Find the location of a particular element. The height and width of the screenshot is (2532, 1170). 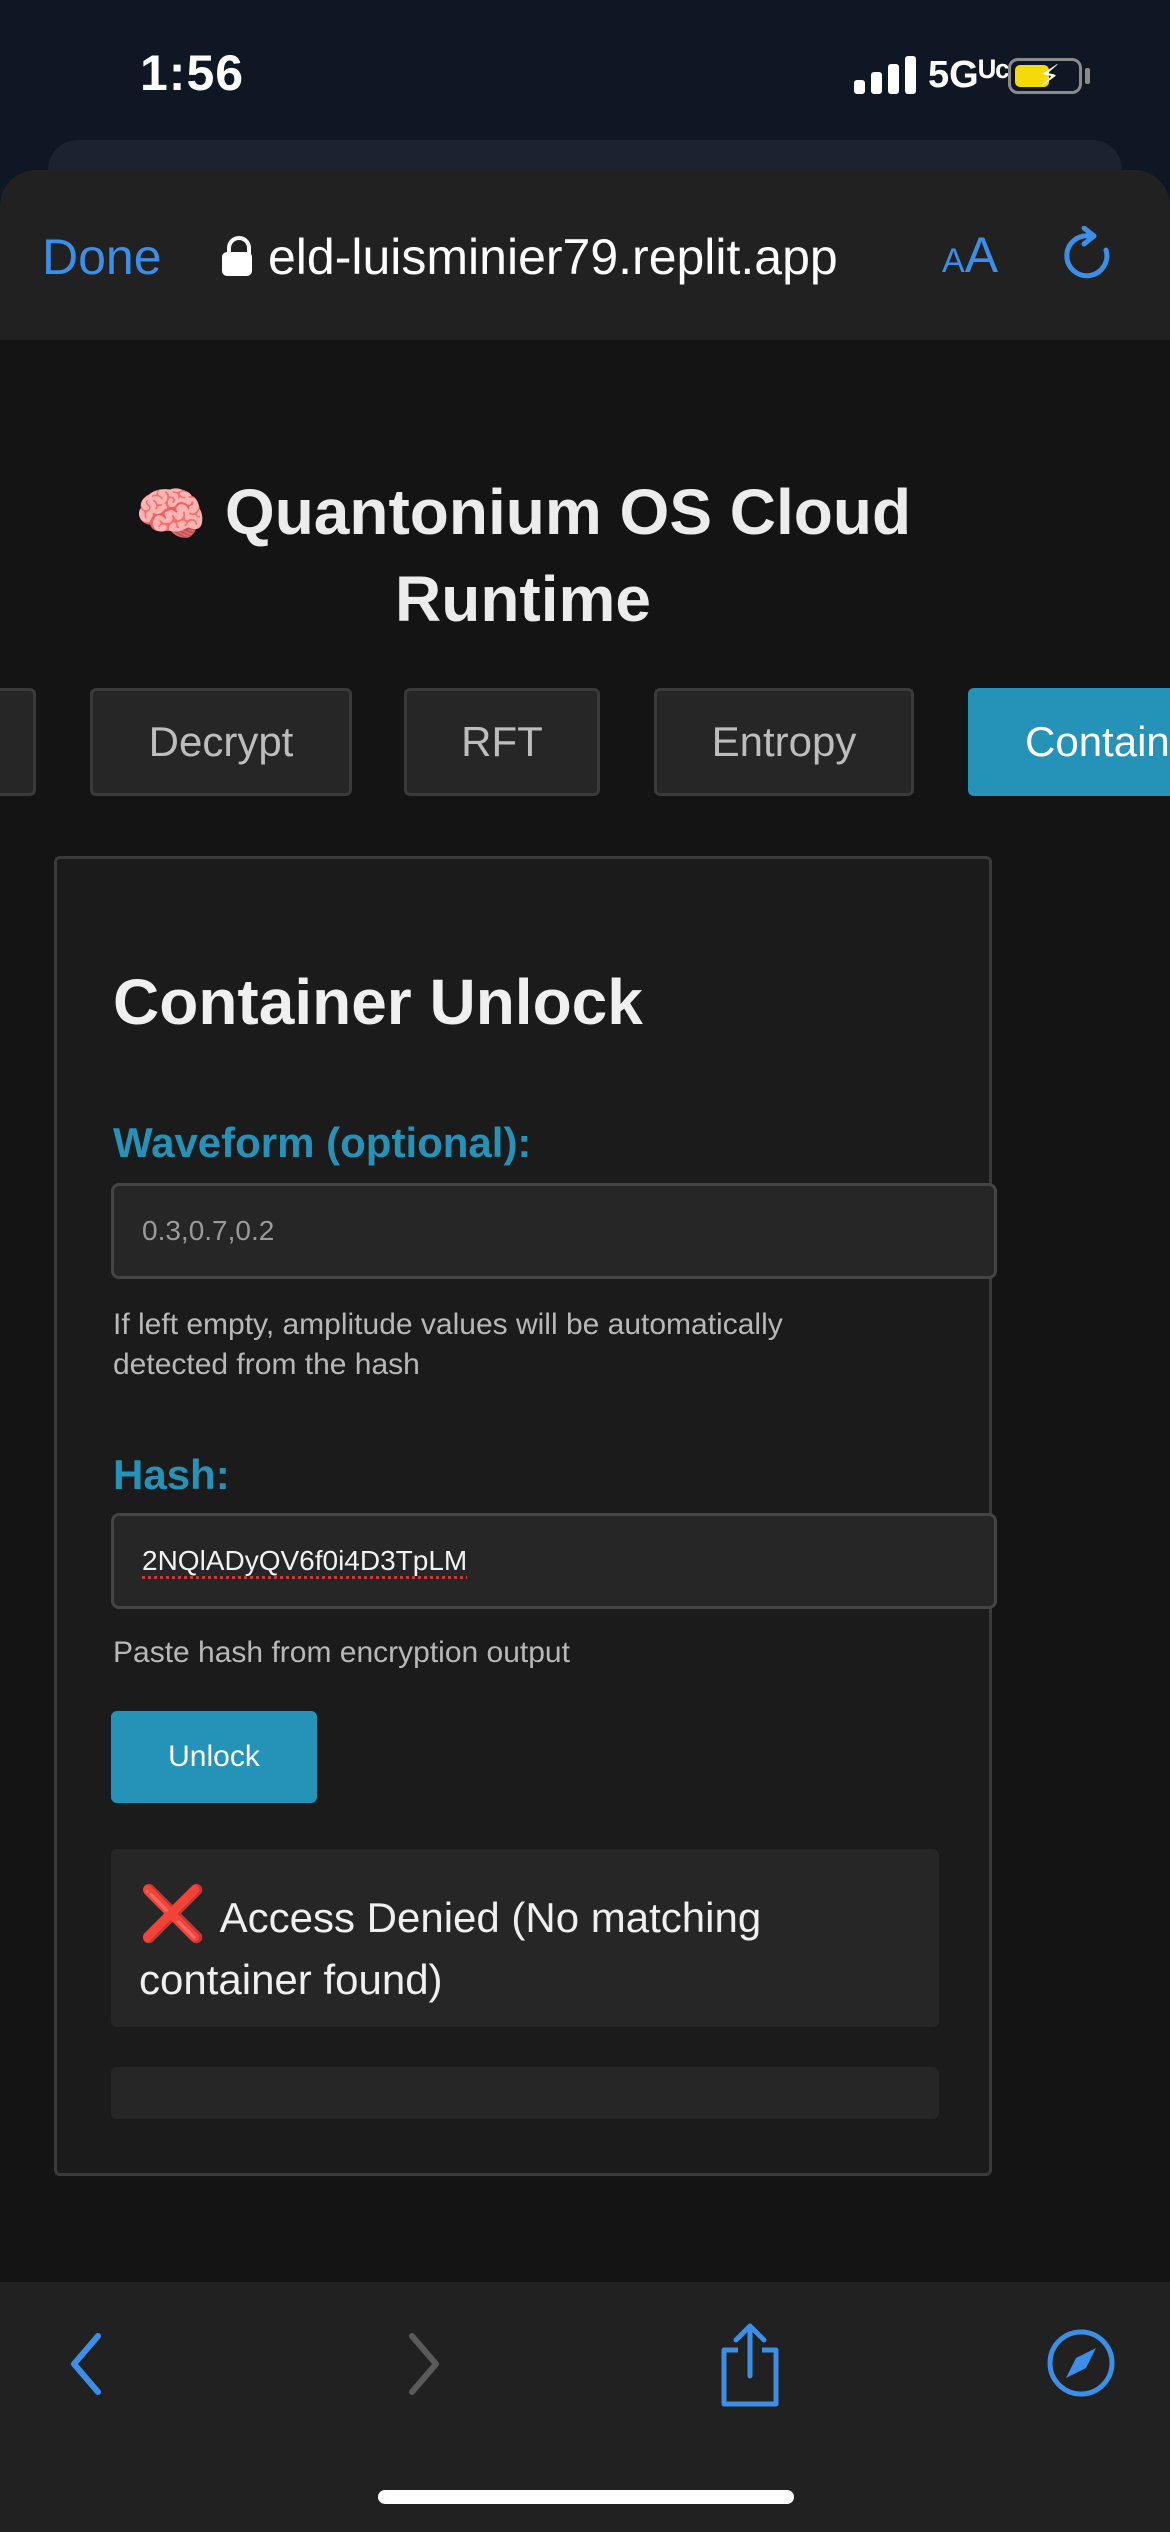

compass-icon is located at coordinates (1081, 2363).